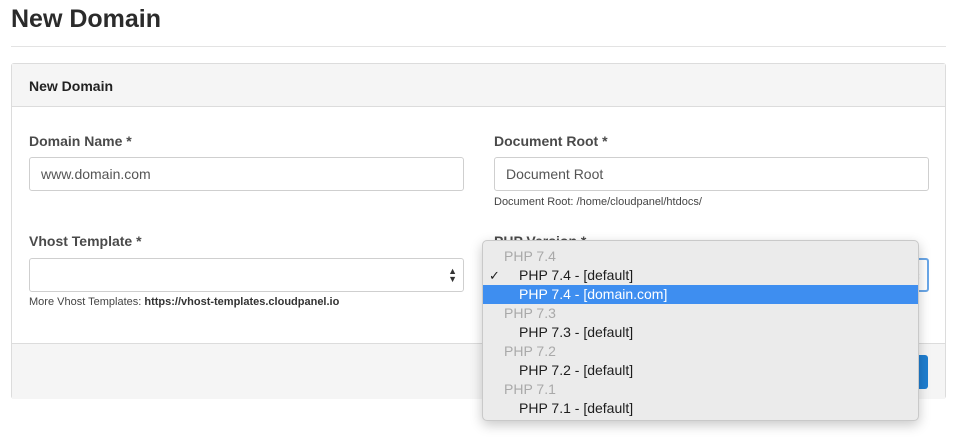 The image size is (961, 441). I want to click on vhost-template-select: ▲ ▼, so click(246, 275).